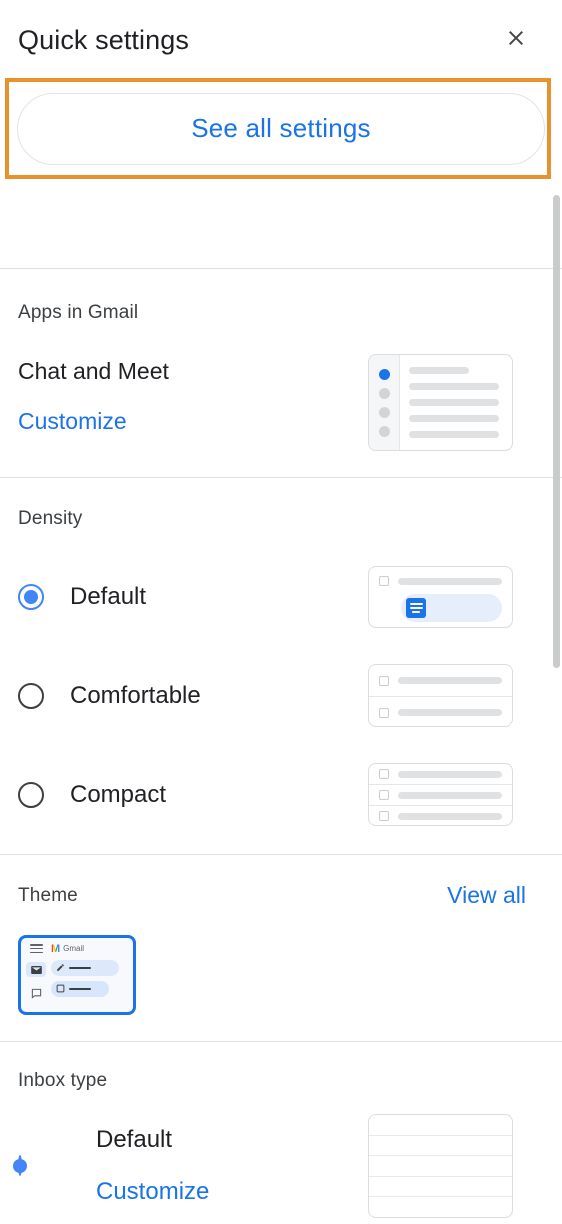 The width and height of the screenshot is (562, 1224). I want to click on inbox-type-text: Default Customize, so click(232, 1166).